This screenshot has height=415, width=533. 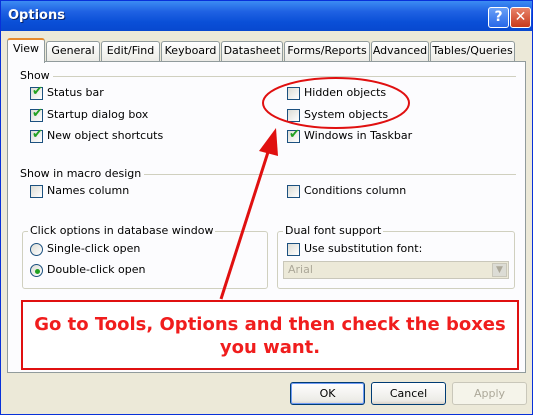 What do you see at coordinates (396, 260) in the screenshot?
I see `dual-font-group` at bounding box center [396, 260].